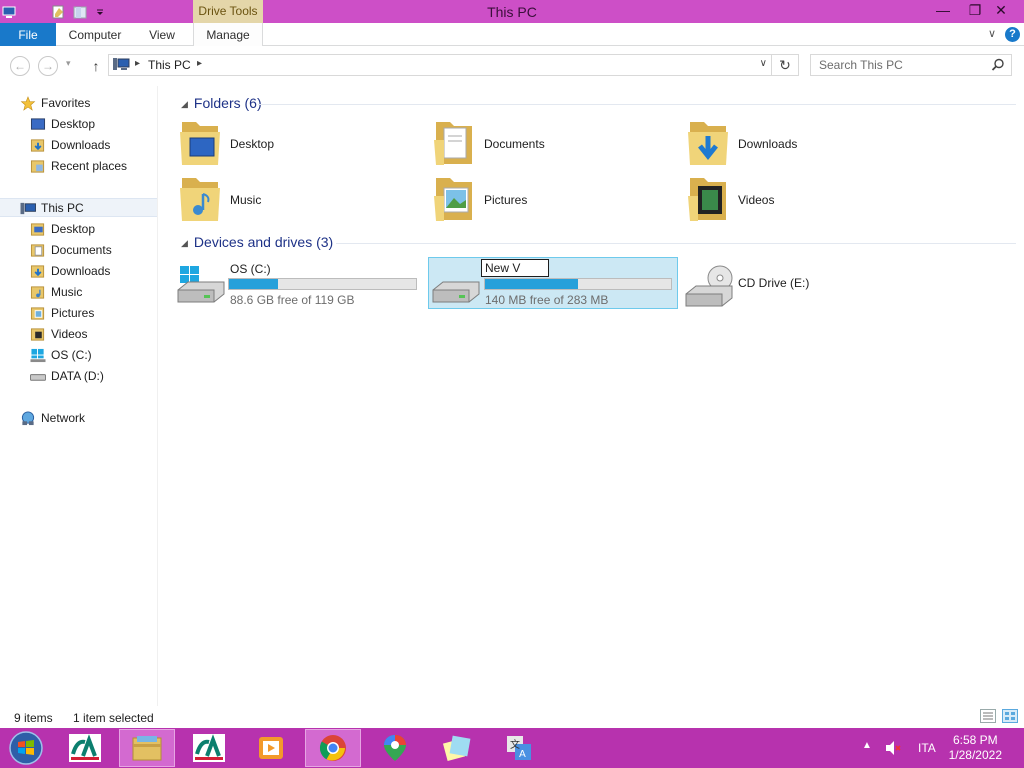  Describe the element at coordinates (68, 63) in the screenshot. I see `recent-locations-chevron-icon: ▾` at that location.